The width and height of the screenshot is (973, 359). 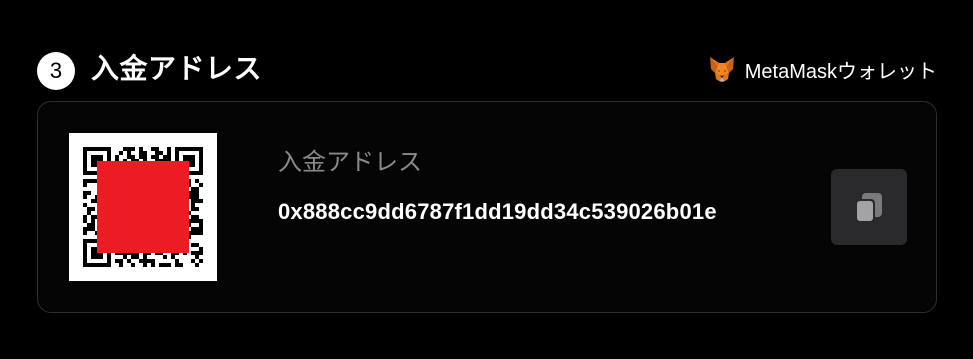 I want to click on section-title: 入金アドレス, so click(x=177, y=68).